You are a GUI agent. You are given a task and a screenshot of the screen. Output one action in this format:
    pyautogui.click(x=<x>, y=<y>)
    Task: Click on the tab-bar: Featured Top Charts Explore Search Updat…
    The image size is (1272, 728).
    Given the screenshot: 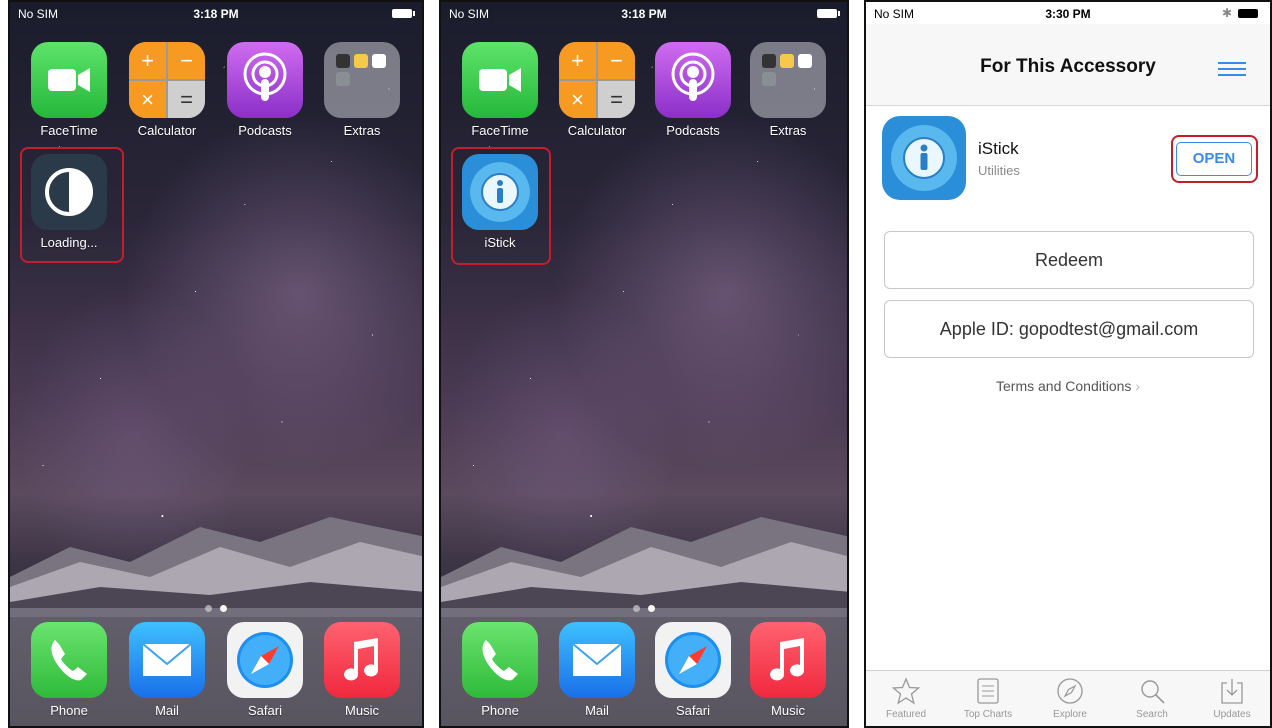 What is the action you would take?
    pyautogui.click(x=1068, y=698)
    